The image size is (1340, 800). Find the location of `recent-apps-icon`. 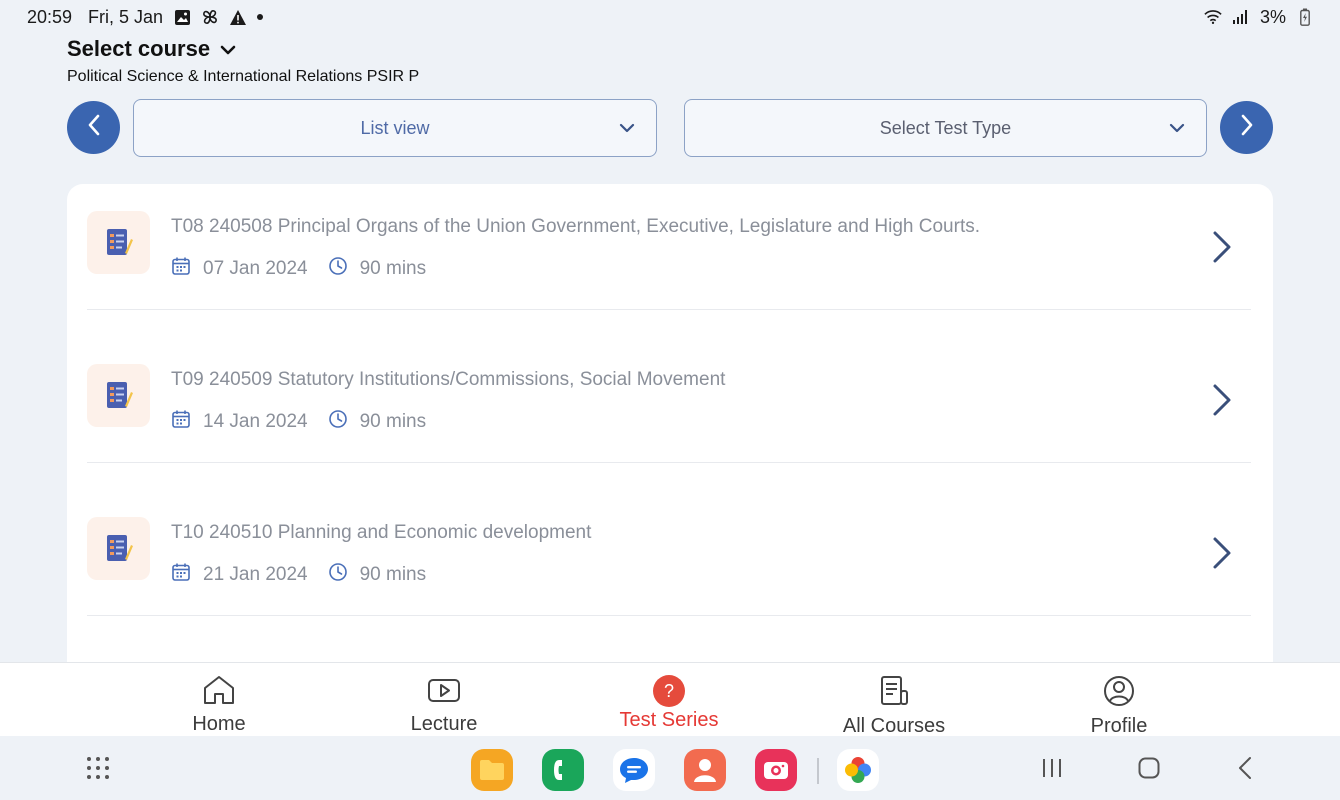

recent-apps-icon is located at coordinates (1052, 770).